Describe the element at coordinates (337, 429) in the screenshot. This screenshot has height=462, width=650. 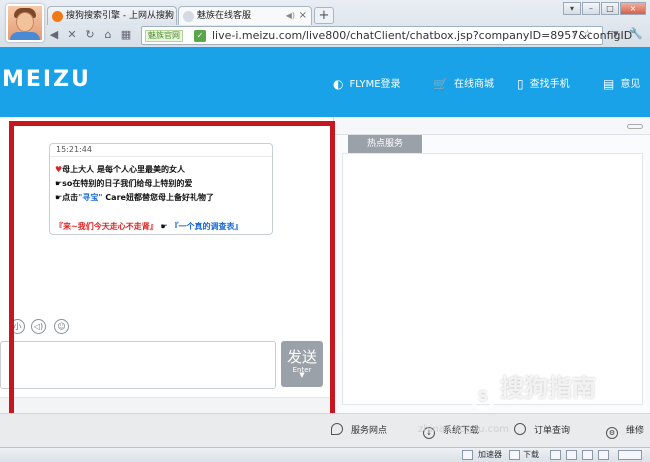
I see `location-pin-icon` at that location.